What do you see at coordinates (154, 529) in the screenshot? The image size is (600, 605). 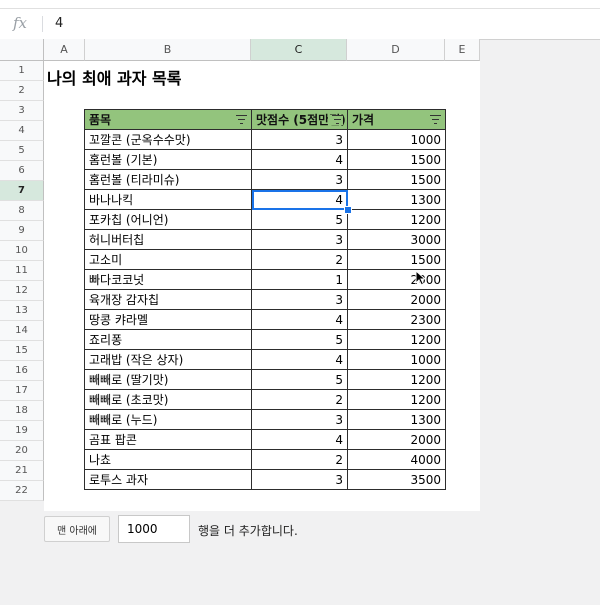 I see `add-rows-count-input` at bounding box center [154, 529].